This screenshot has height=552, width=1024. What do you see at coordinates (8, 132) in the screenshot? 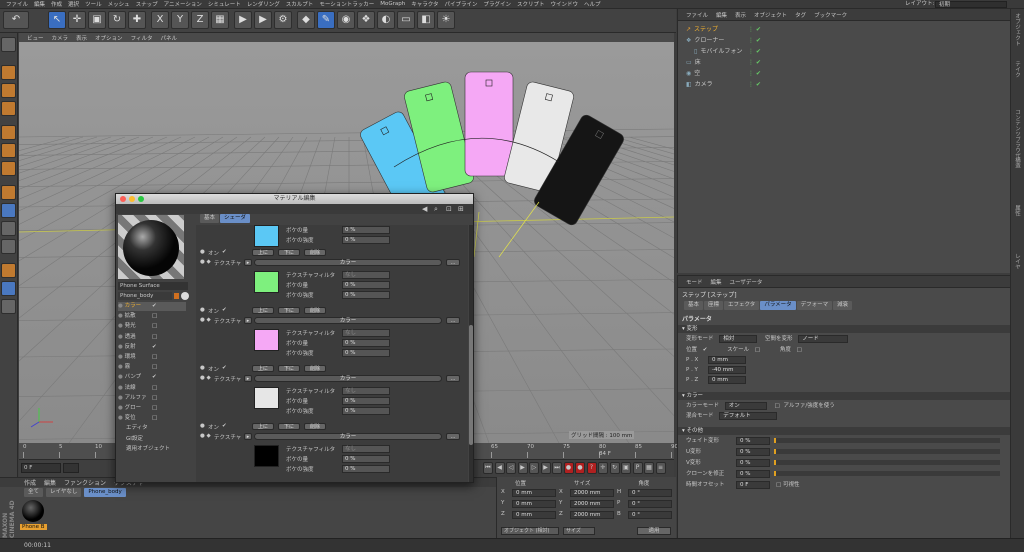
I see `points-mode-icon` at bounding box center [8, 132].